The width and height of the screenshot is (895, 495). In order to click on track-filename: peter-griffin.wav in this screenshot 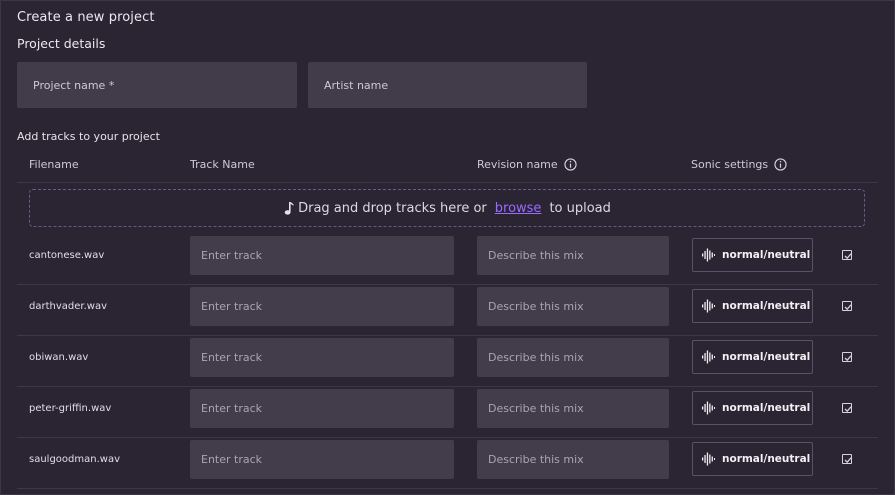, I will do `click(70, 408)`.